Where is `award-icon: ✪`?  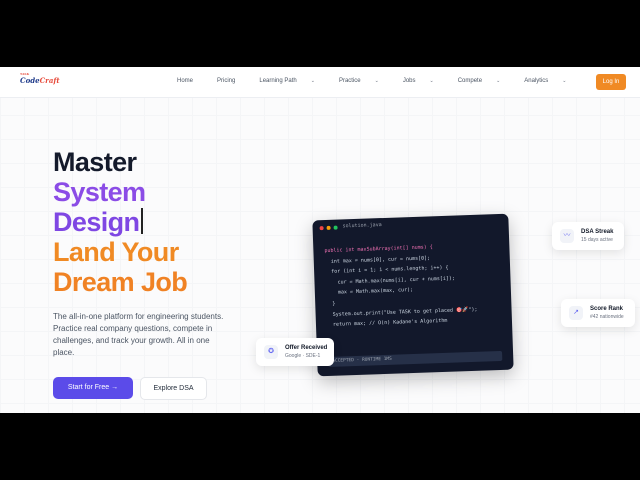
award-icon: ✪ is located at coordinates (271, 352).